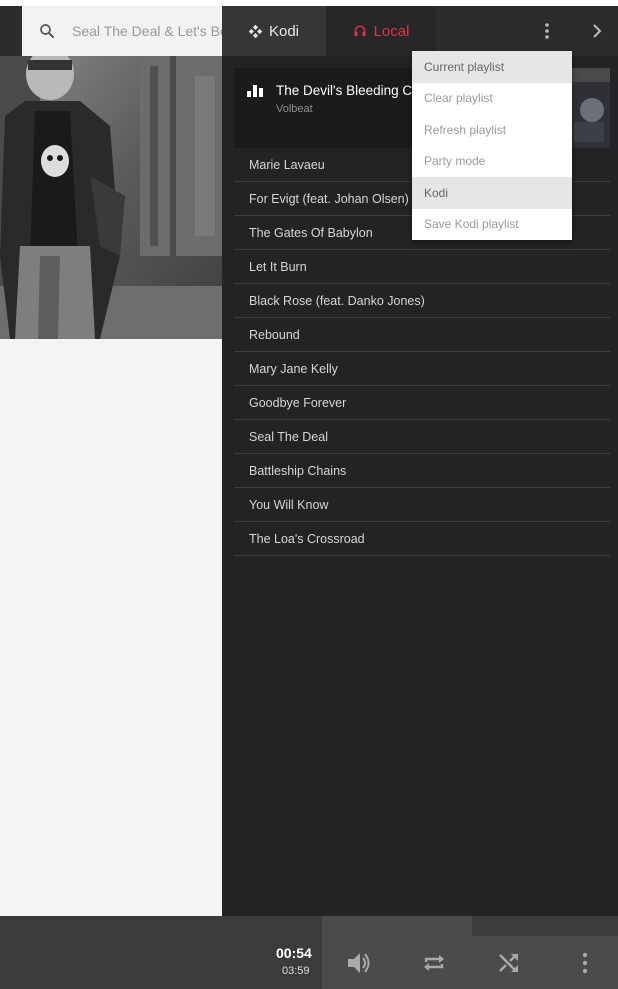 This screenshot has height=989, width=618. What do you see at coordinates (422, 505) in the screenshot?
I see `list-item: You Will Know` at bounding box center [422, 505].